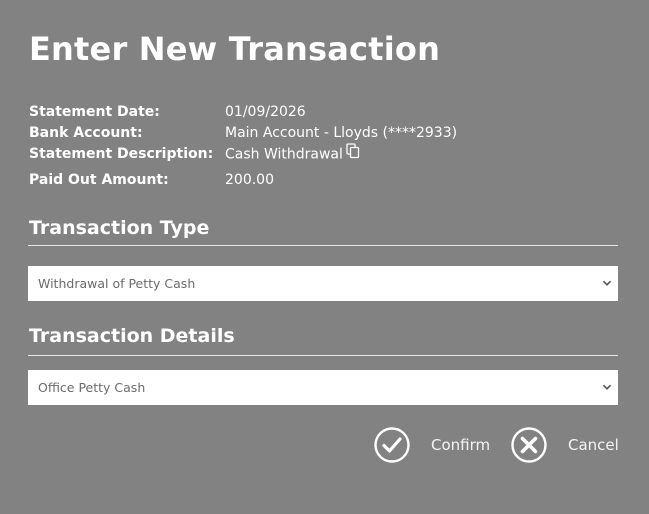 The width and height of the screenshot is (649, 514). What do you see at coordinates (284, 154) in the screenshot?
I see `statement-description-value: Cash Withdrawal` at bounding box center [284, 154].